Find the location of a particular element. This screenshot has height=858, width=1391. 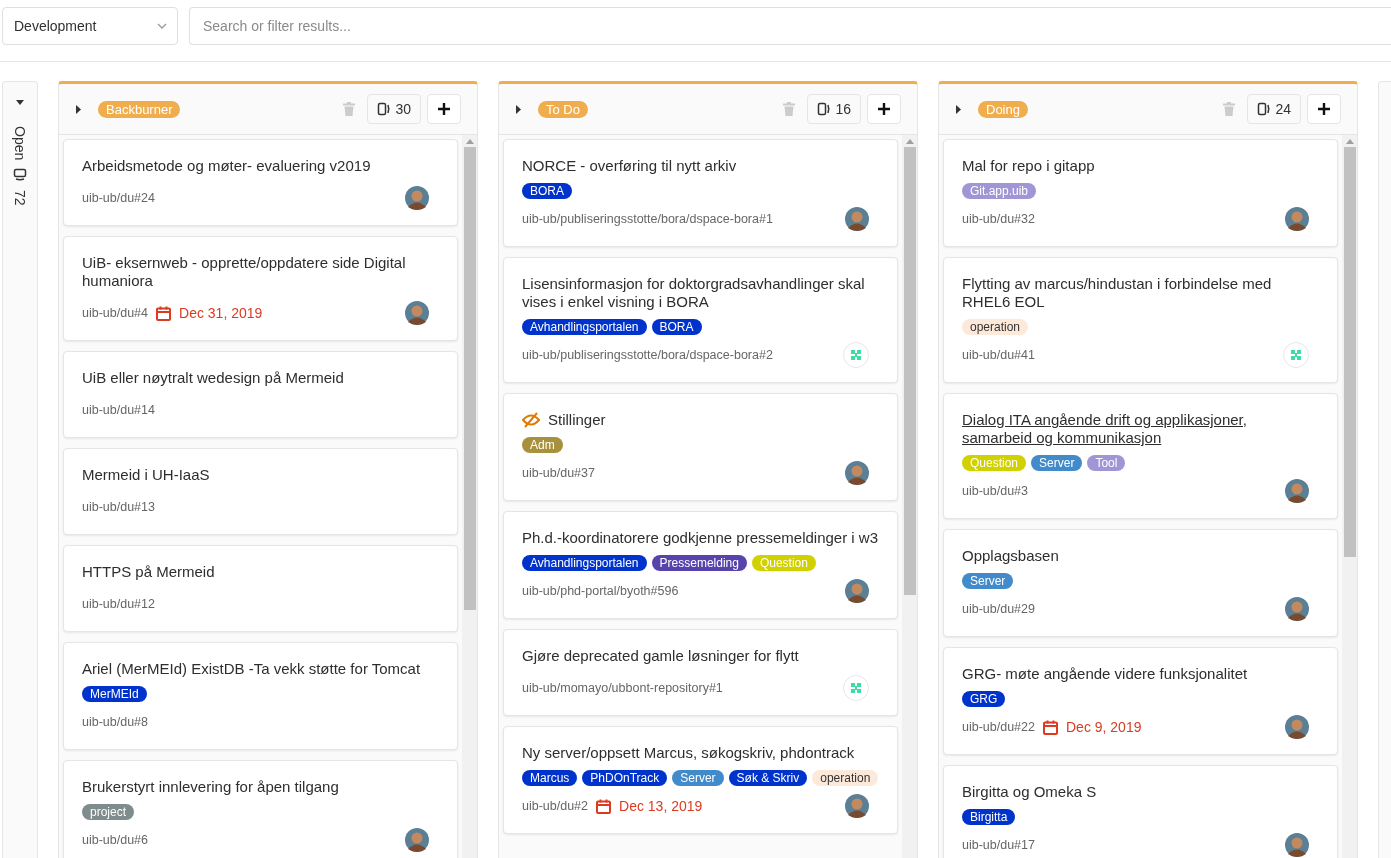

issue-card: NORCE - overføring til nytt arkiv BORA uib-ub/publiseringsstotte/bora/dspace-bora#1 is located at coordinates (700, 193).